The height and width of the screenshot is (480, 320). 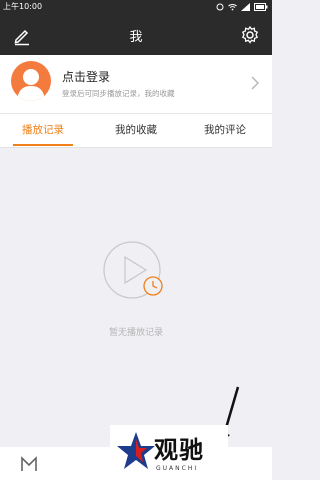 I want to click on page-title: 我, so click(x=136, y=37).